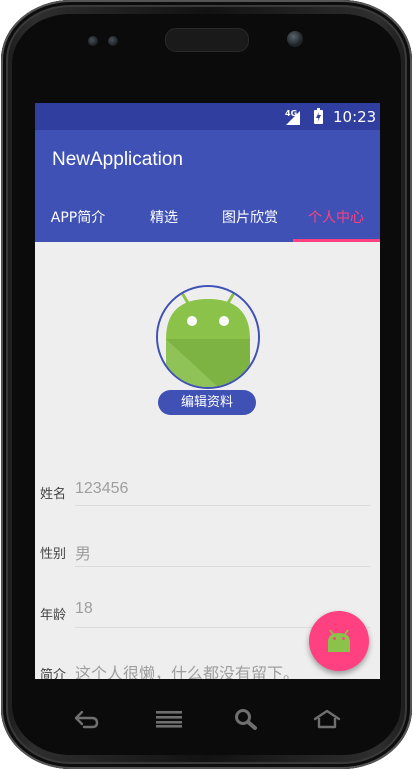 This screenshot has width=413, height=769. What do you see at coordinates (207, 40) in the screenshot?
I see `earpiece-grill` at bounding box center [207, 40].